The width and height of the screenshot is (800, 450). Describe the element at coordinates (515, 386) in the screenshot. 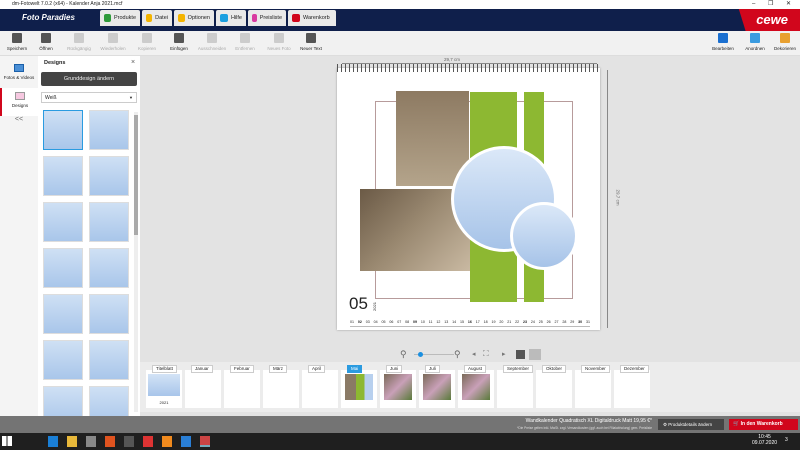

I see `month-thumbnail-september: September` at that location.